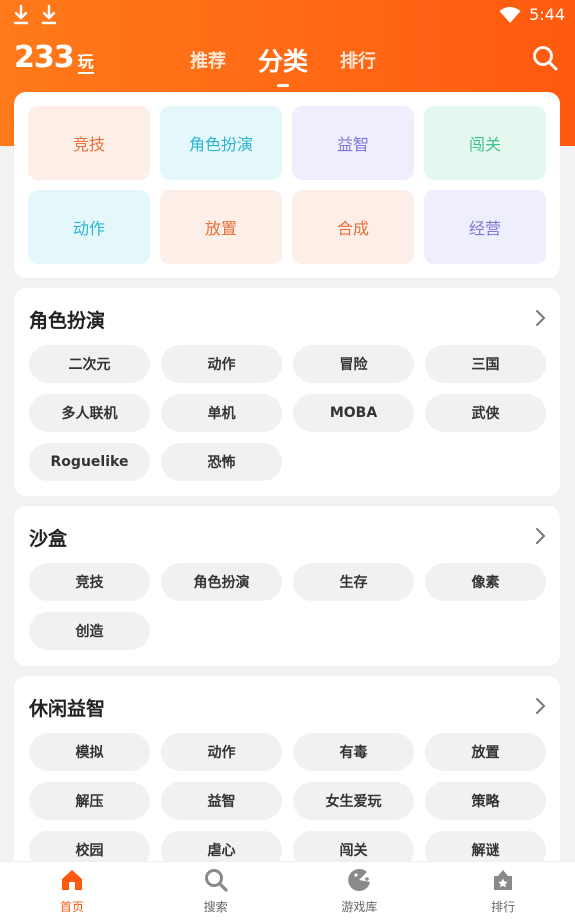 This screenshot has height=920, width=575. I want to click on tag-chip: 生存, so click(353, 582).